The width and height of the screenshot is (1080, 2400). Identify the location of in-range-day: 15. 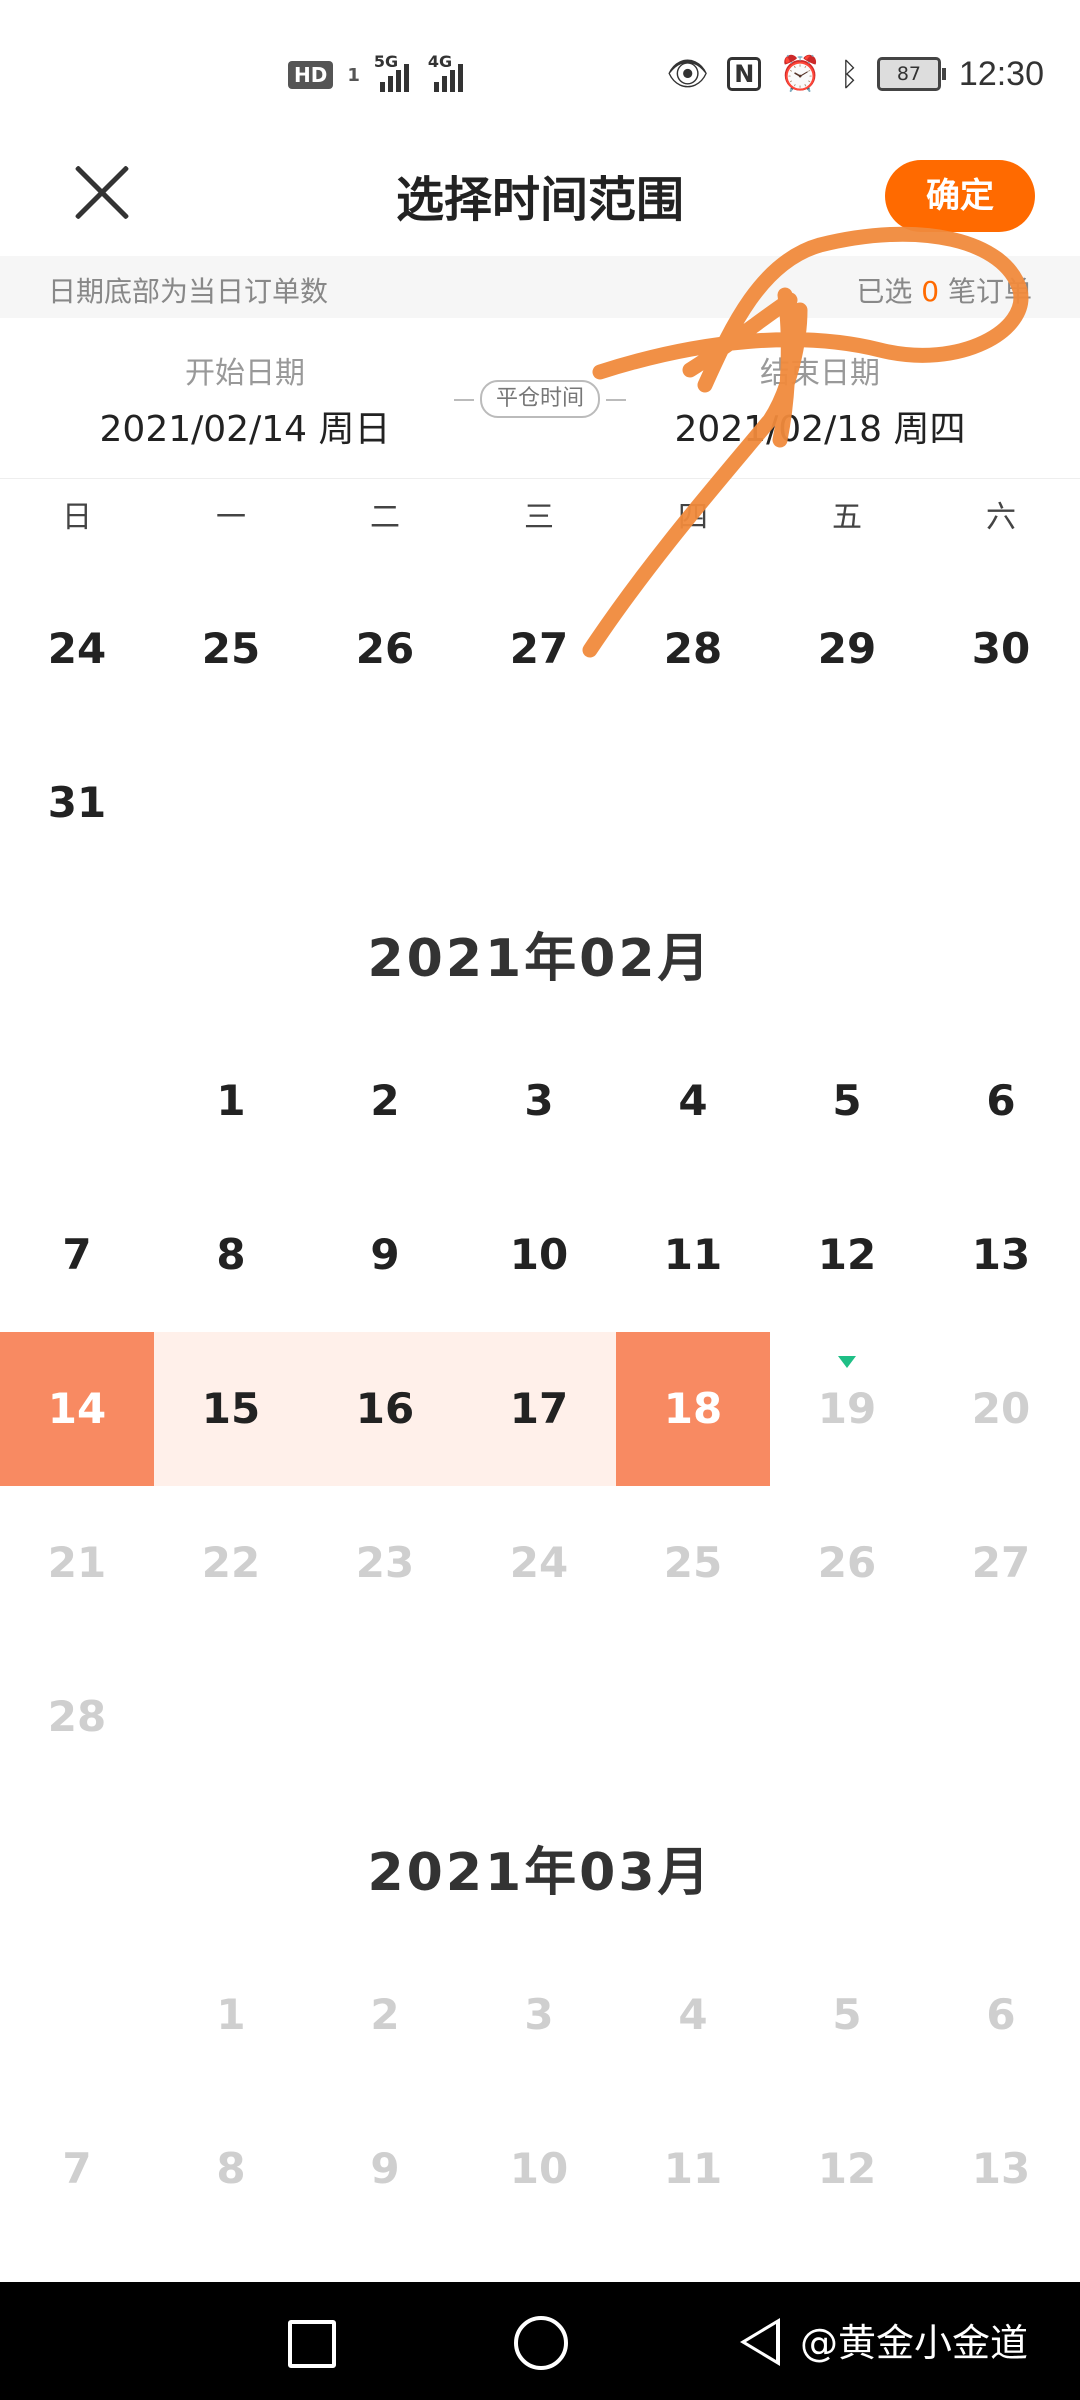
(231, 1409).